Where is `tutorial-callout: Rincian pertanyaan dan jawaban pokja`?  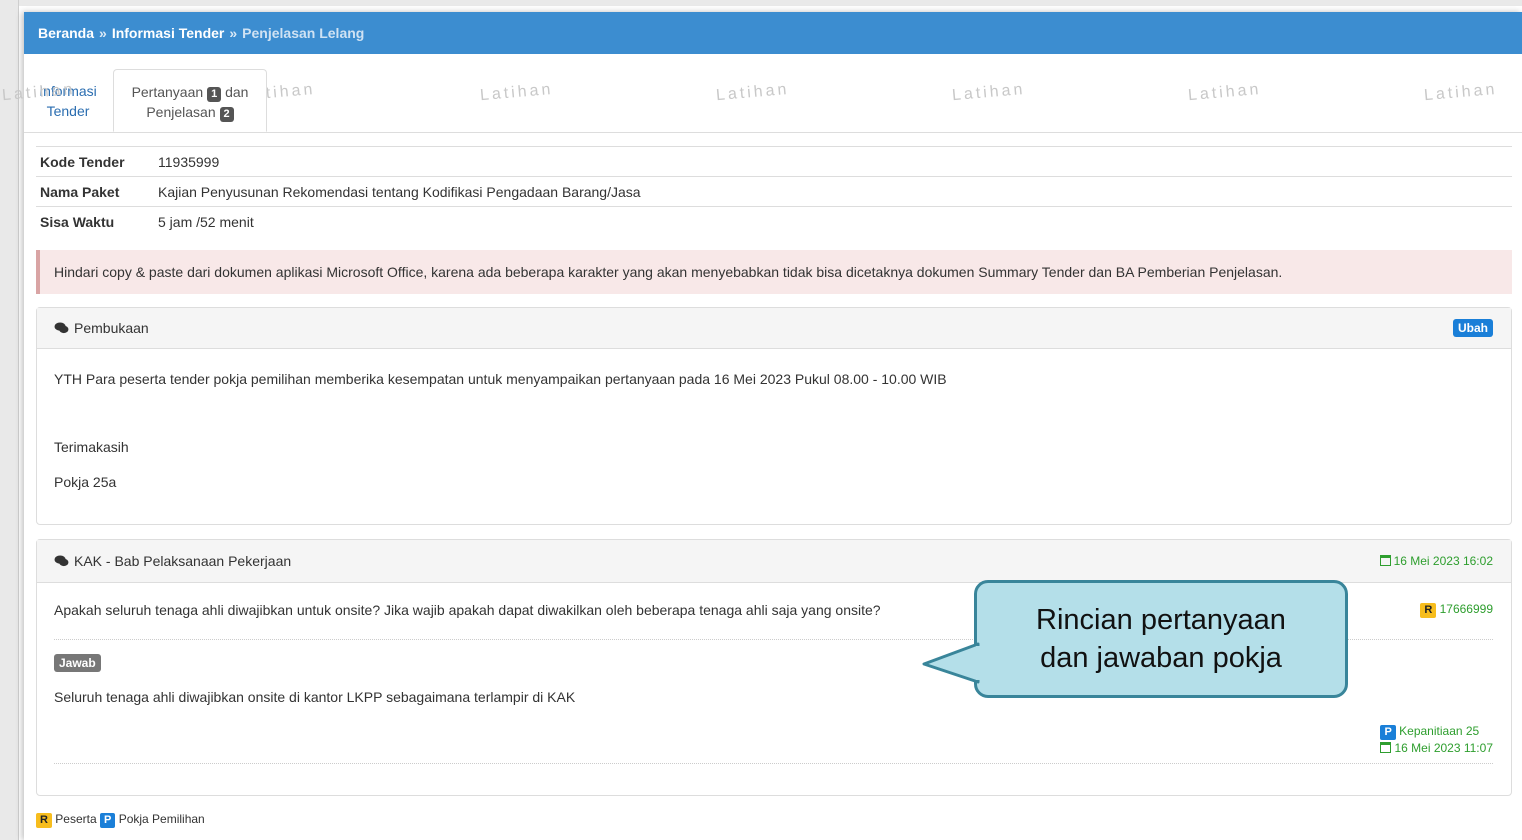
tutorial-callout: Rincian pertanyaan dan jawaban pokja is located at coordinates (1161, 639).